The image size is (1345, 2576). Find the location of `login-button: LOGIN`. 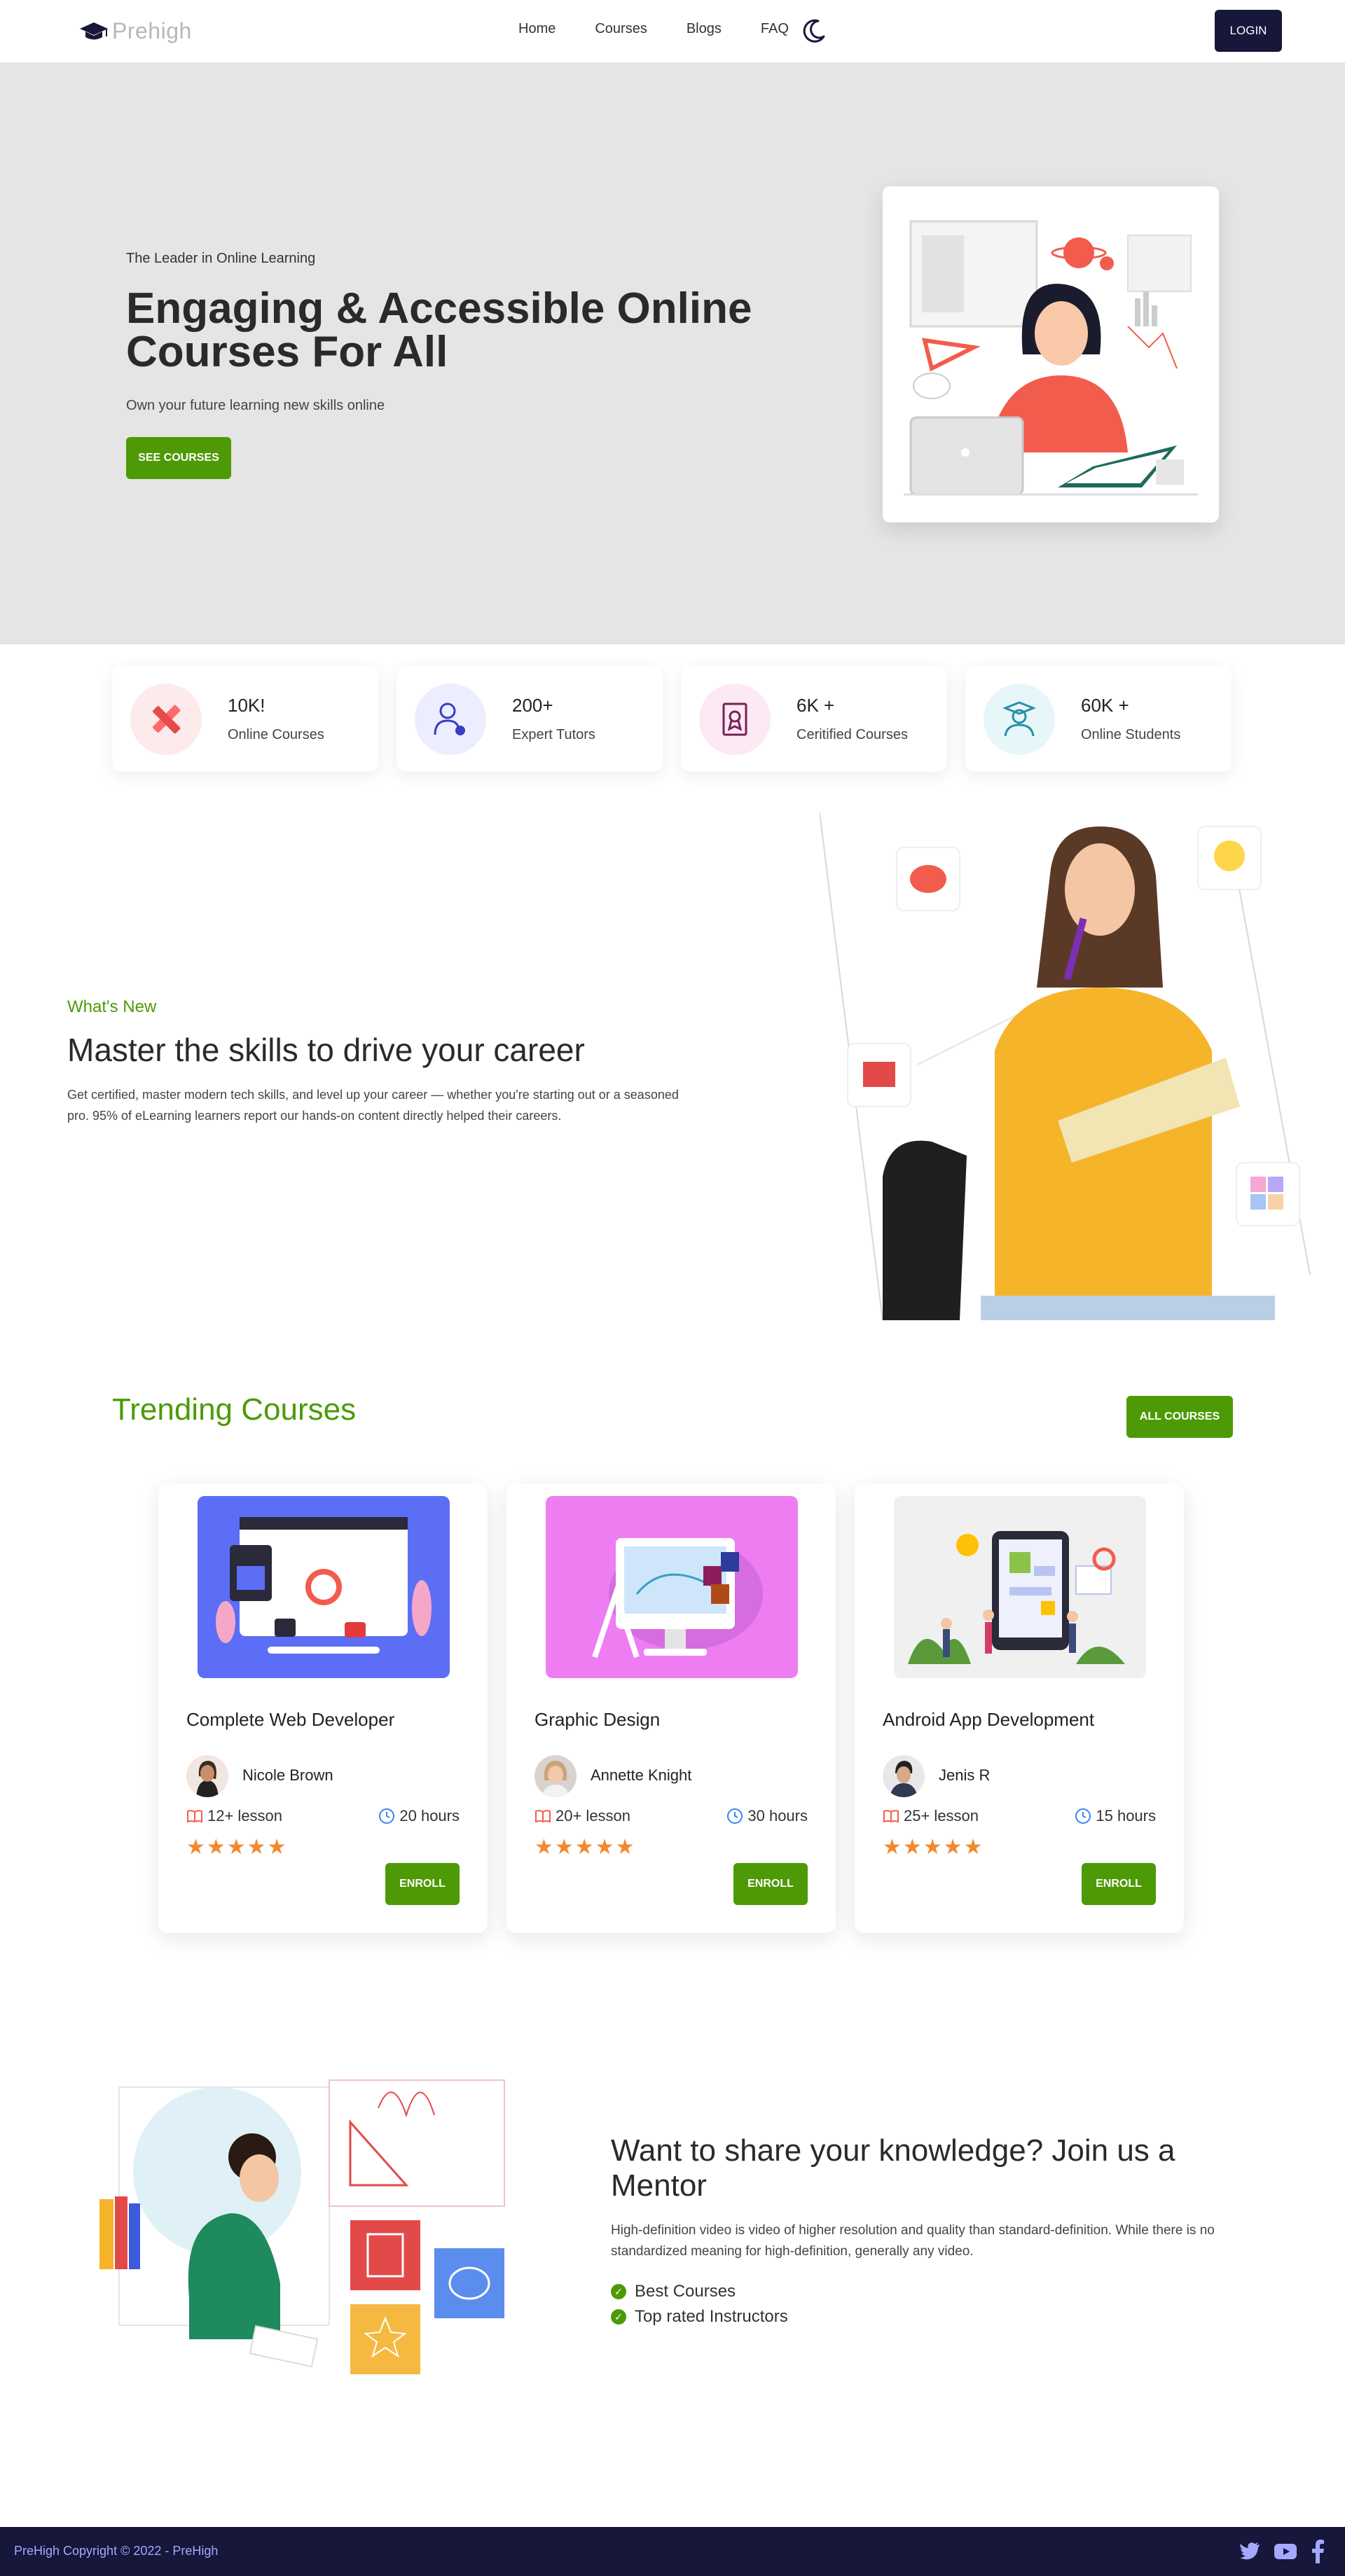

login-button: LOGIN is located at coordinates (1248, 31).